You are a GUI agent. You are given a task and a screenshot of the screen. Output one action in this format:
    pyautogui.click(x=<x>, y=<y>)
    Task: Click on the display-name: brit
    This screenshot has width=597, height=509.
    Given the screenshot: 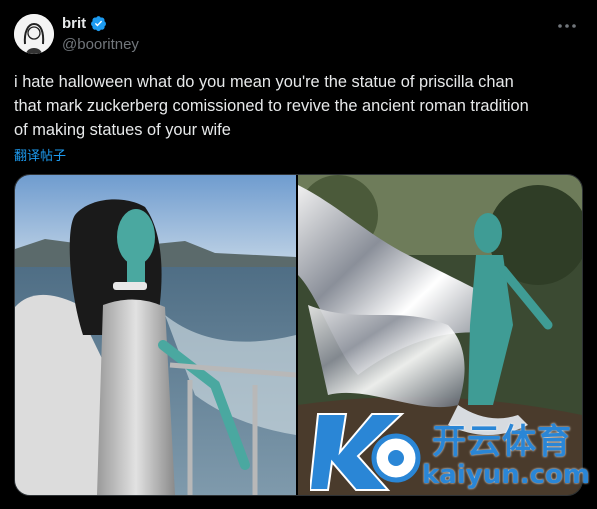 What is the action you would take?
    pyautogui.click(x=74, y=23)
    